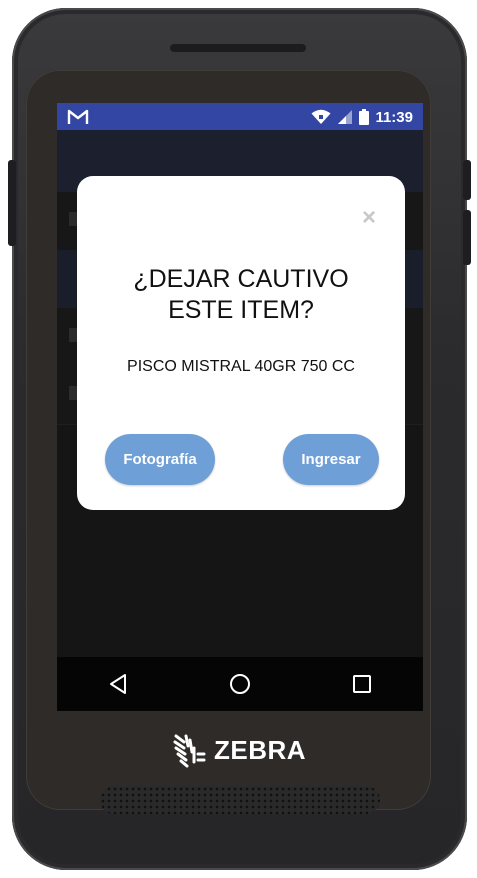 The width and height of the screenshot is (477, 878). I want to click on enter-button: Ingresar, so click(331, 459).